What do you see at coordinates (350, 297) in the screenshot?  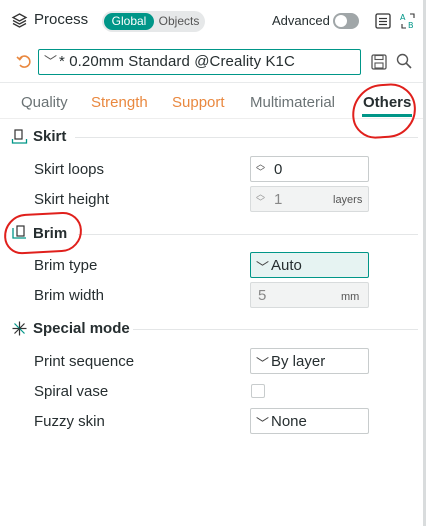 I see `brim-width-unit: mm` at bounding box center [350, 297].